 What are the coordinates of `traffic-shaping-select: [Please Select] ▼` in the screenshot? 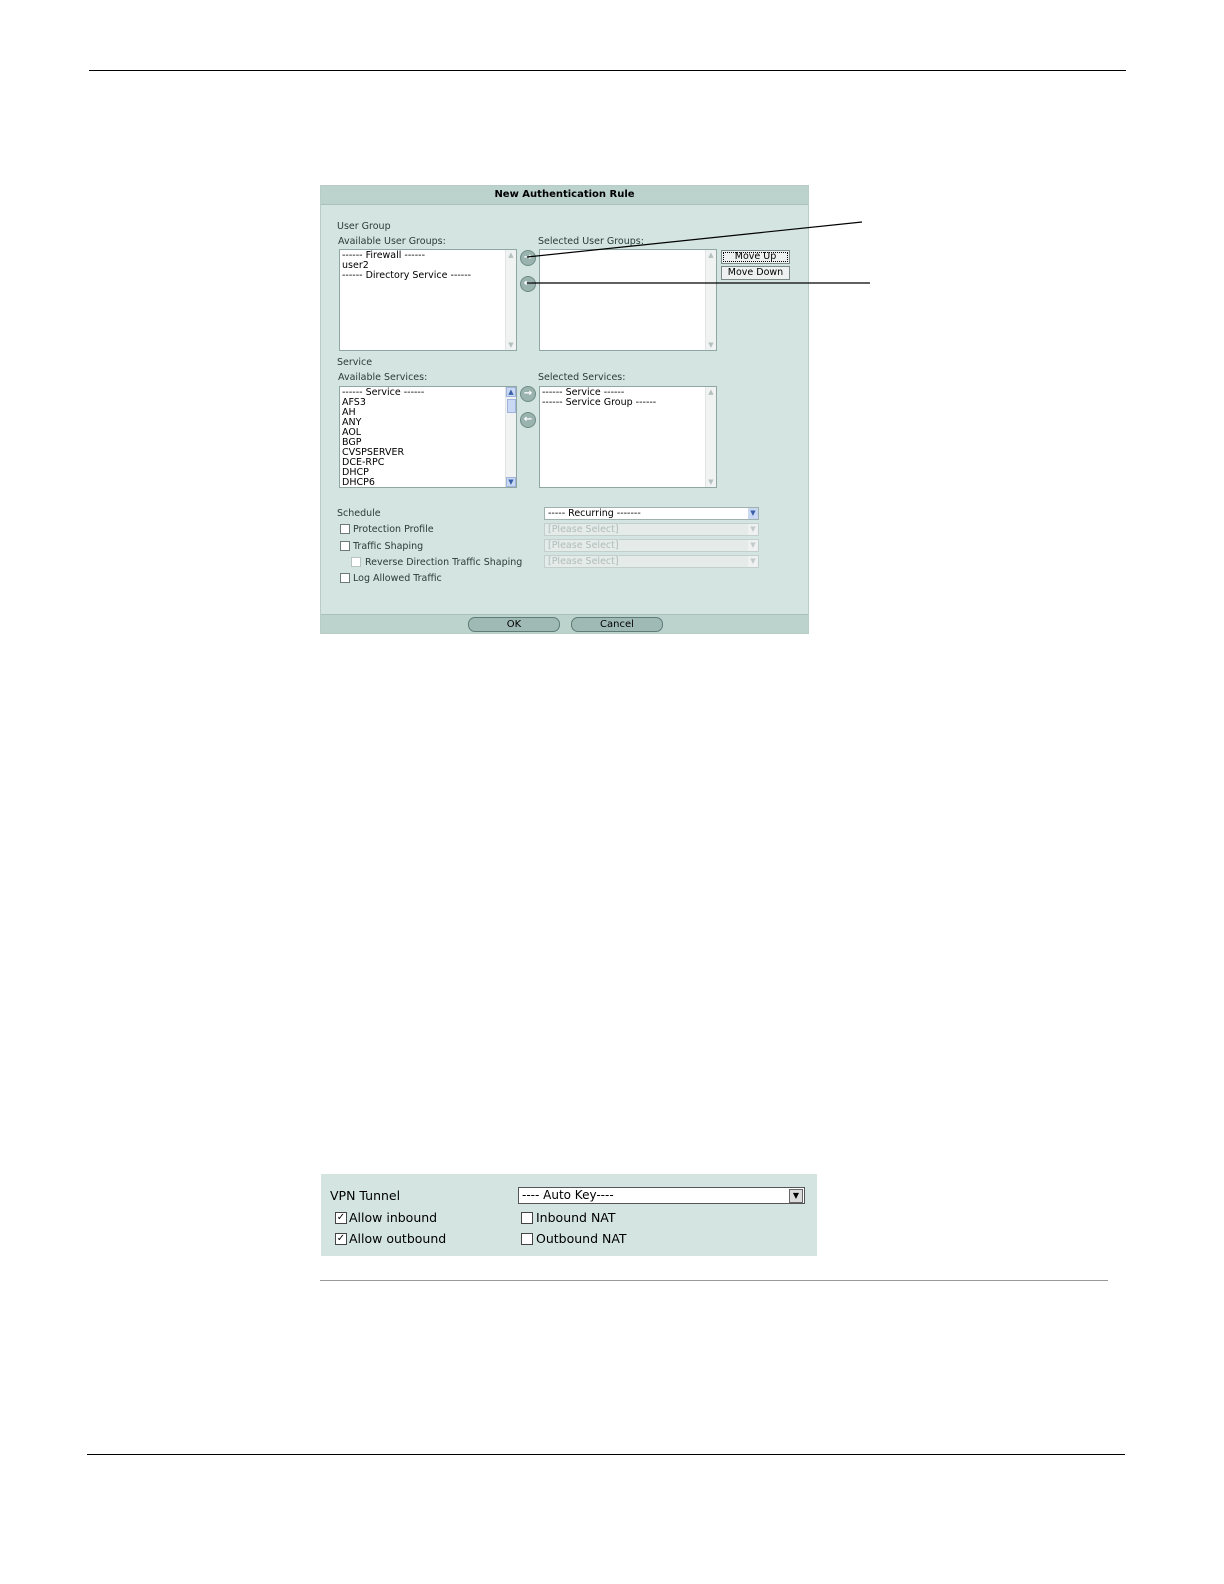 It's located at (651, 545).